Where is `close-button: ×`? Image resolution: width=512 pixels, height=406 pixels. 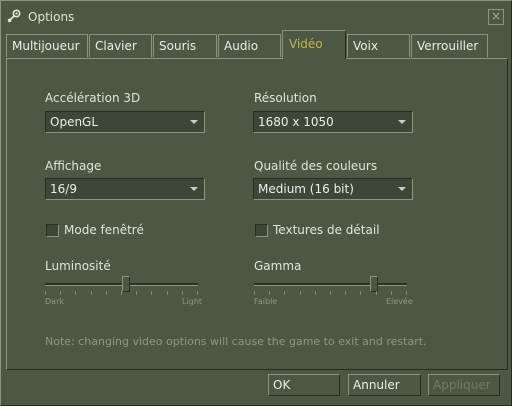
close-button: × is located at coordinates (496, 17).